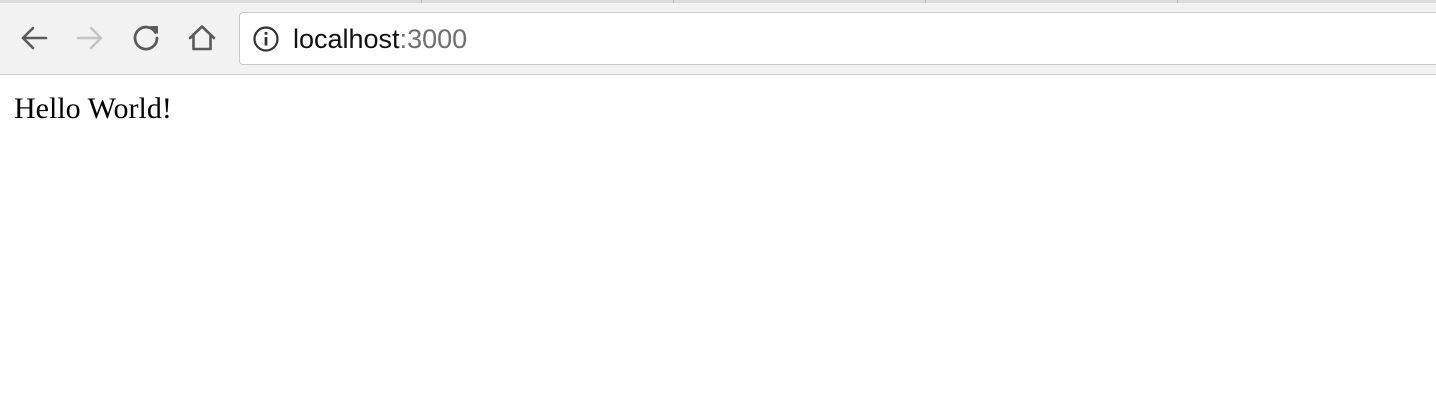  I want to click on arrow-left-icon, so click(34, 38).